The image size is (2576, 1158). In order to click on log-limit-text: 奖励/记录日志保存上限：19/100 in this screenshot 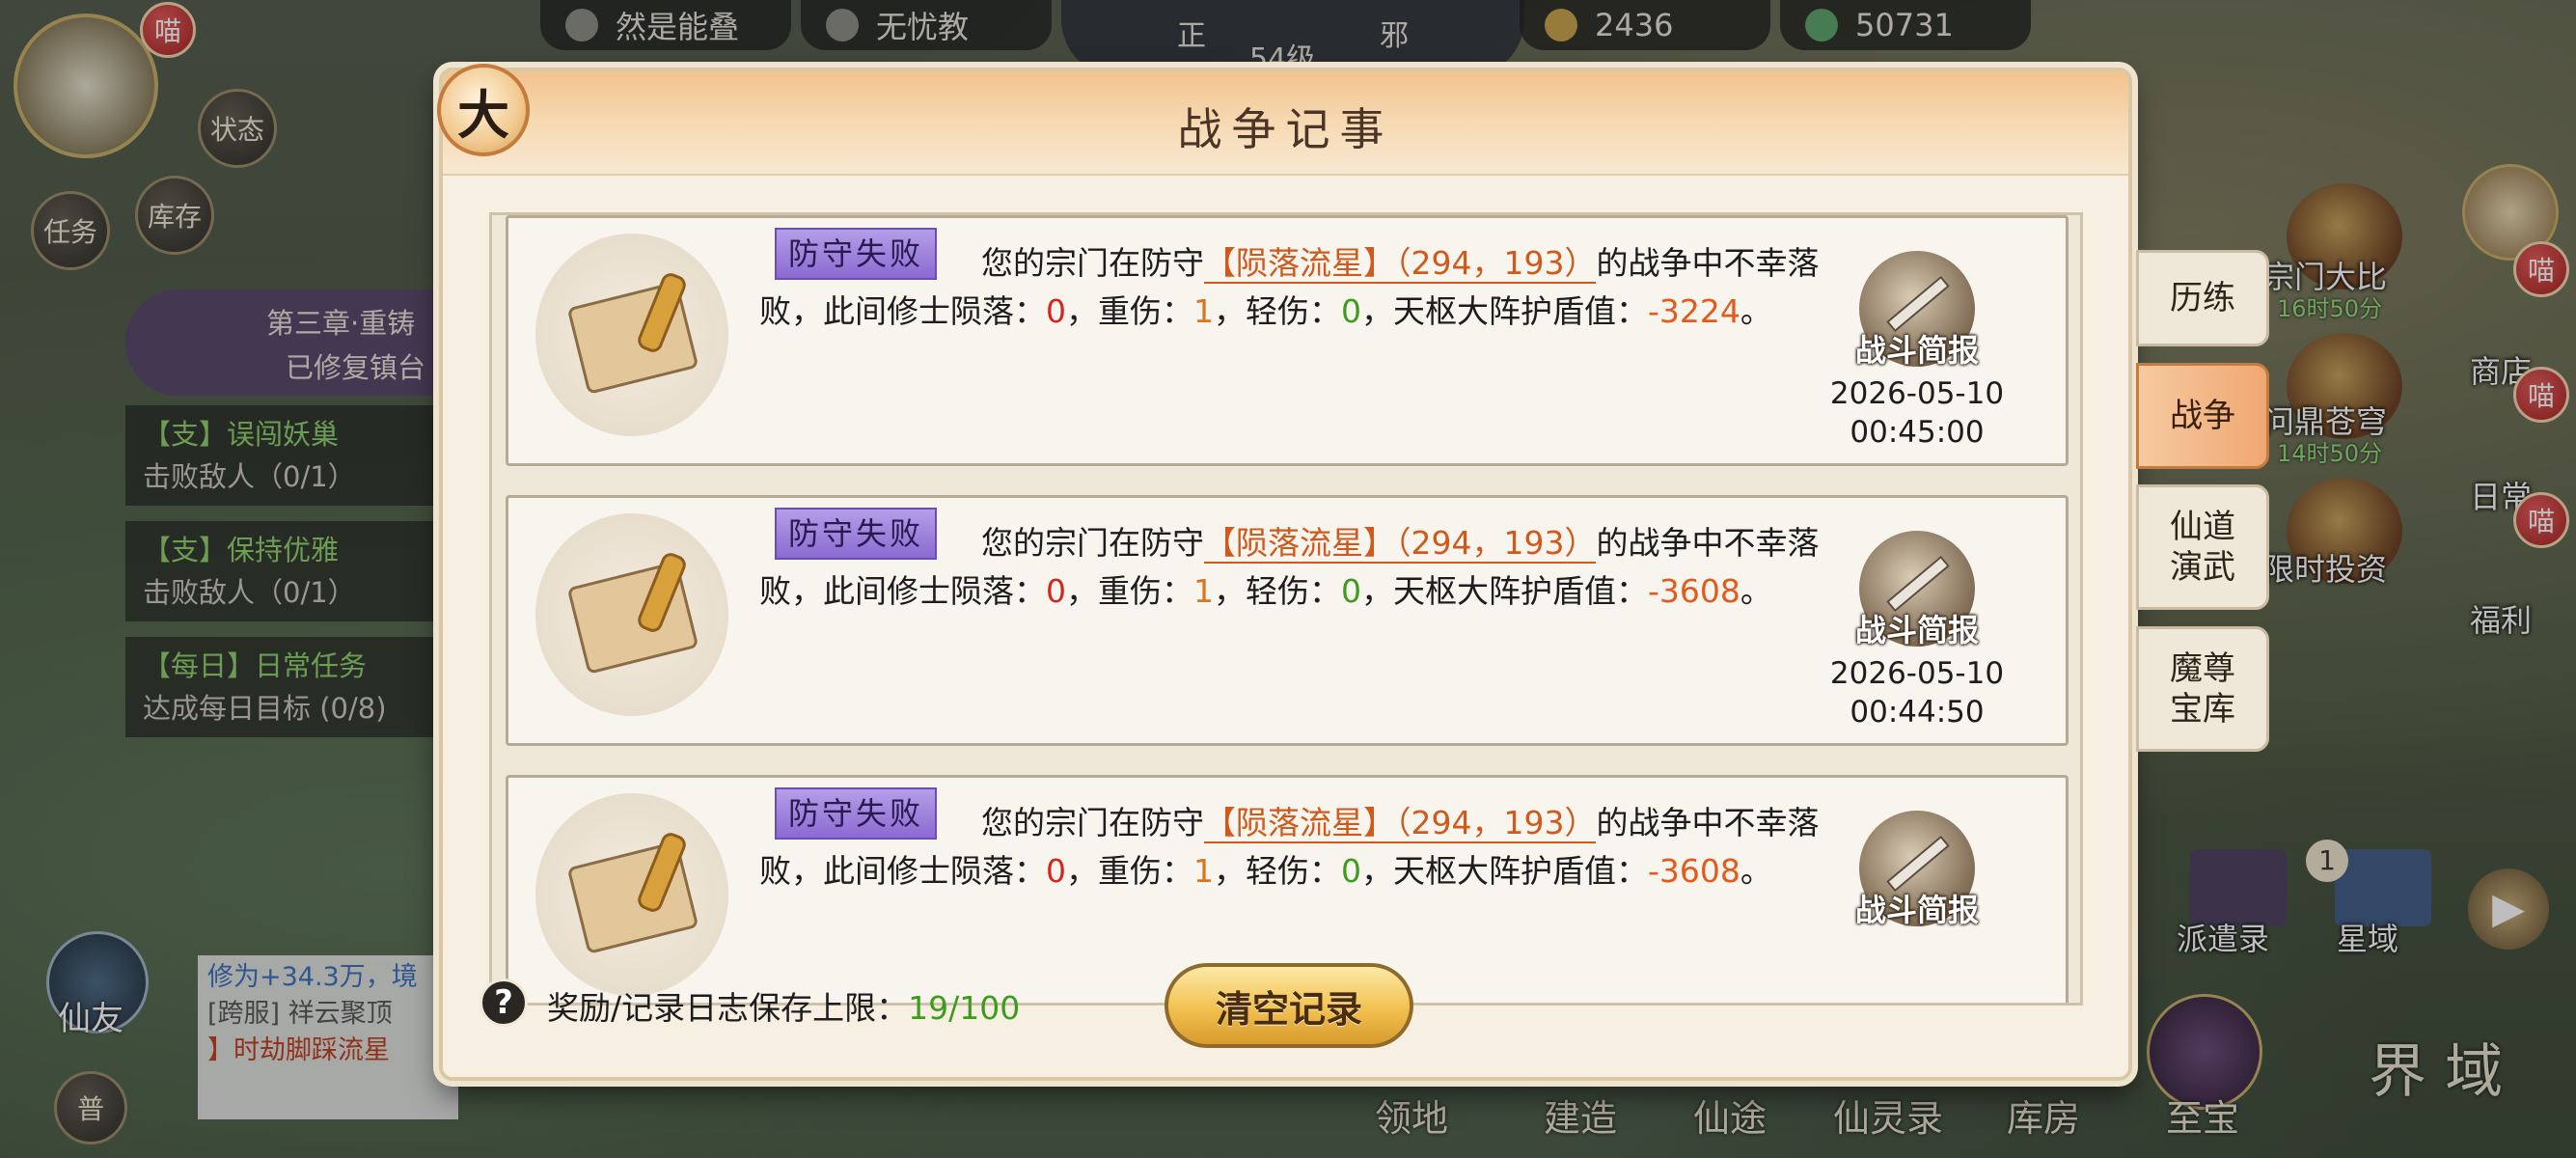, I will do `click(784, 1008)`.